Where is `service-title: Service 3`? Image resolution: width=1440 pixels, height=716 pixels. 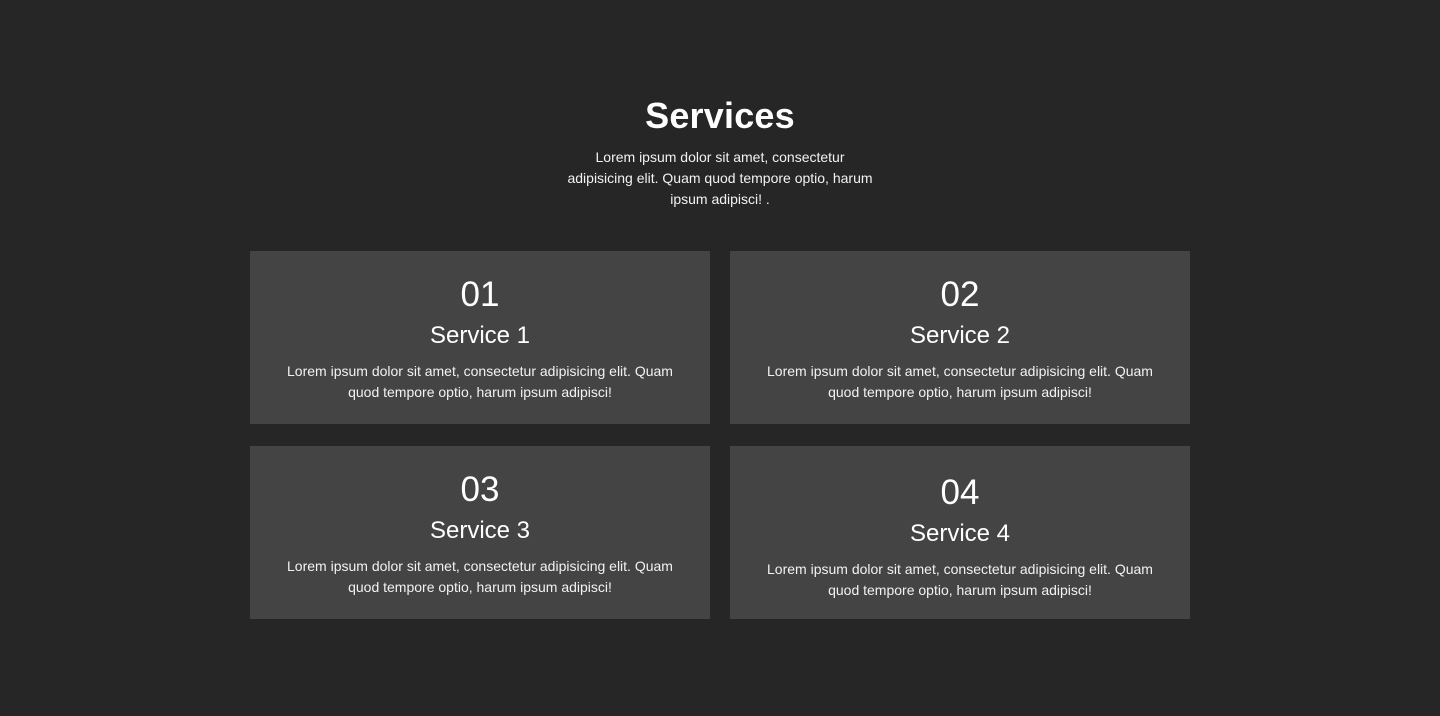 service-title: Service 3 is located at coordinates (480, 530).